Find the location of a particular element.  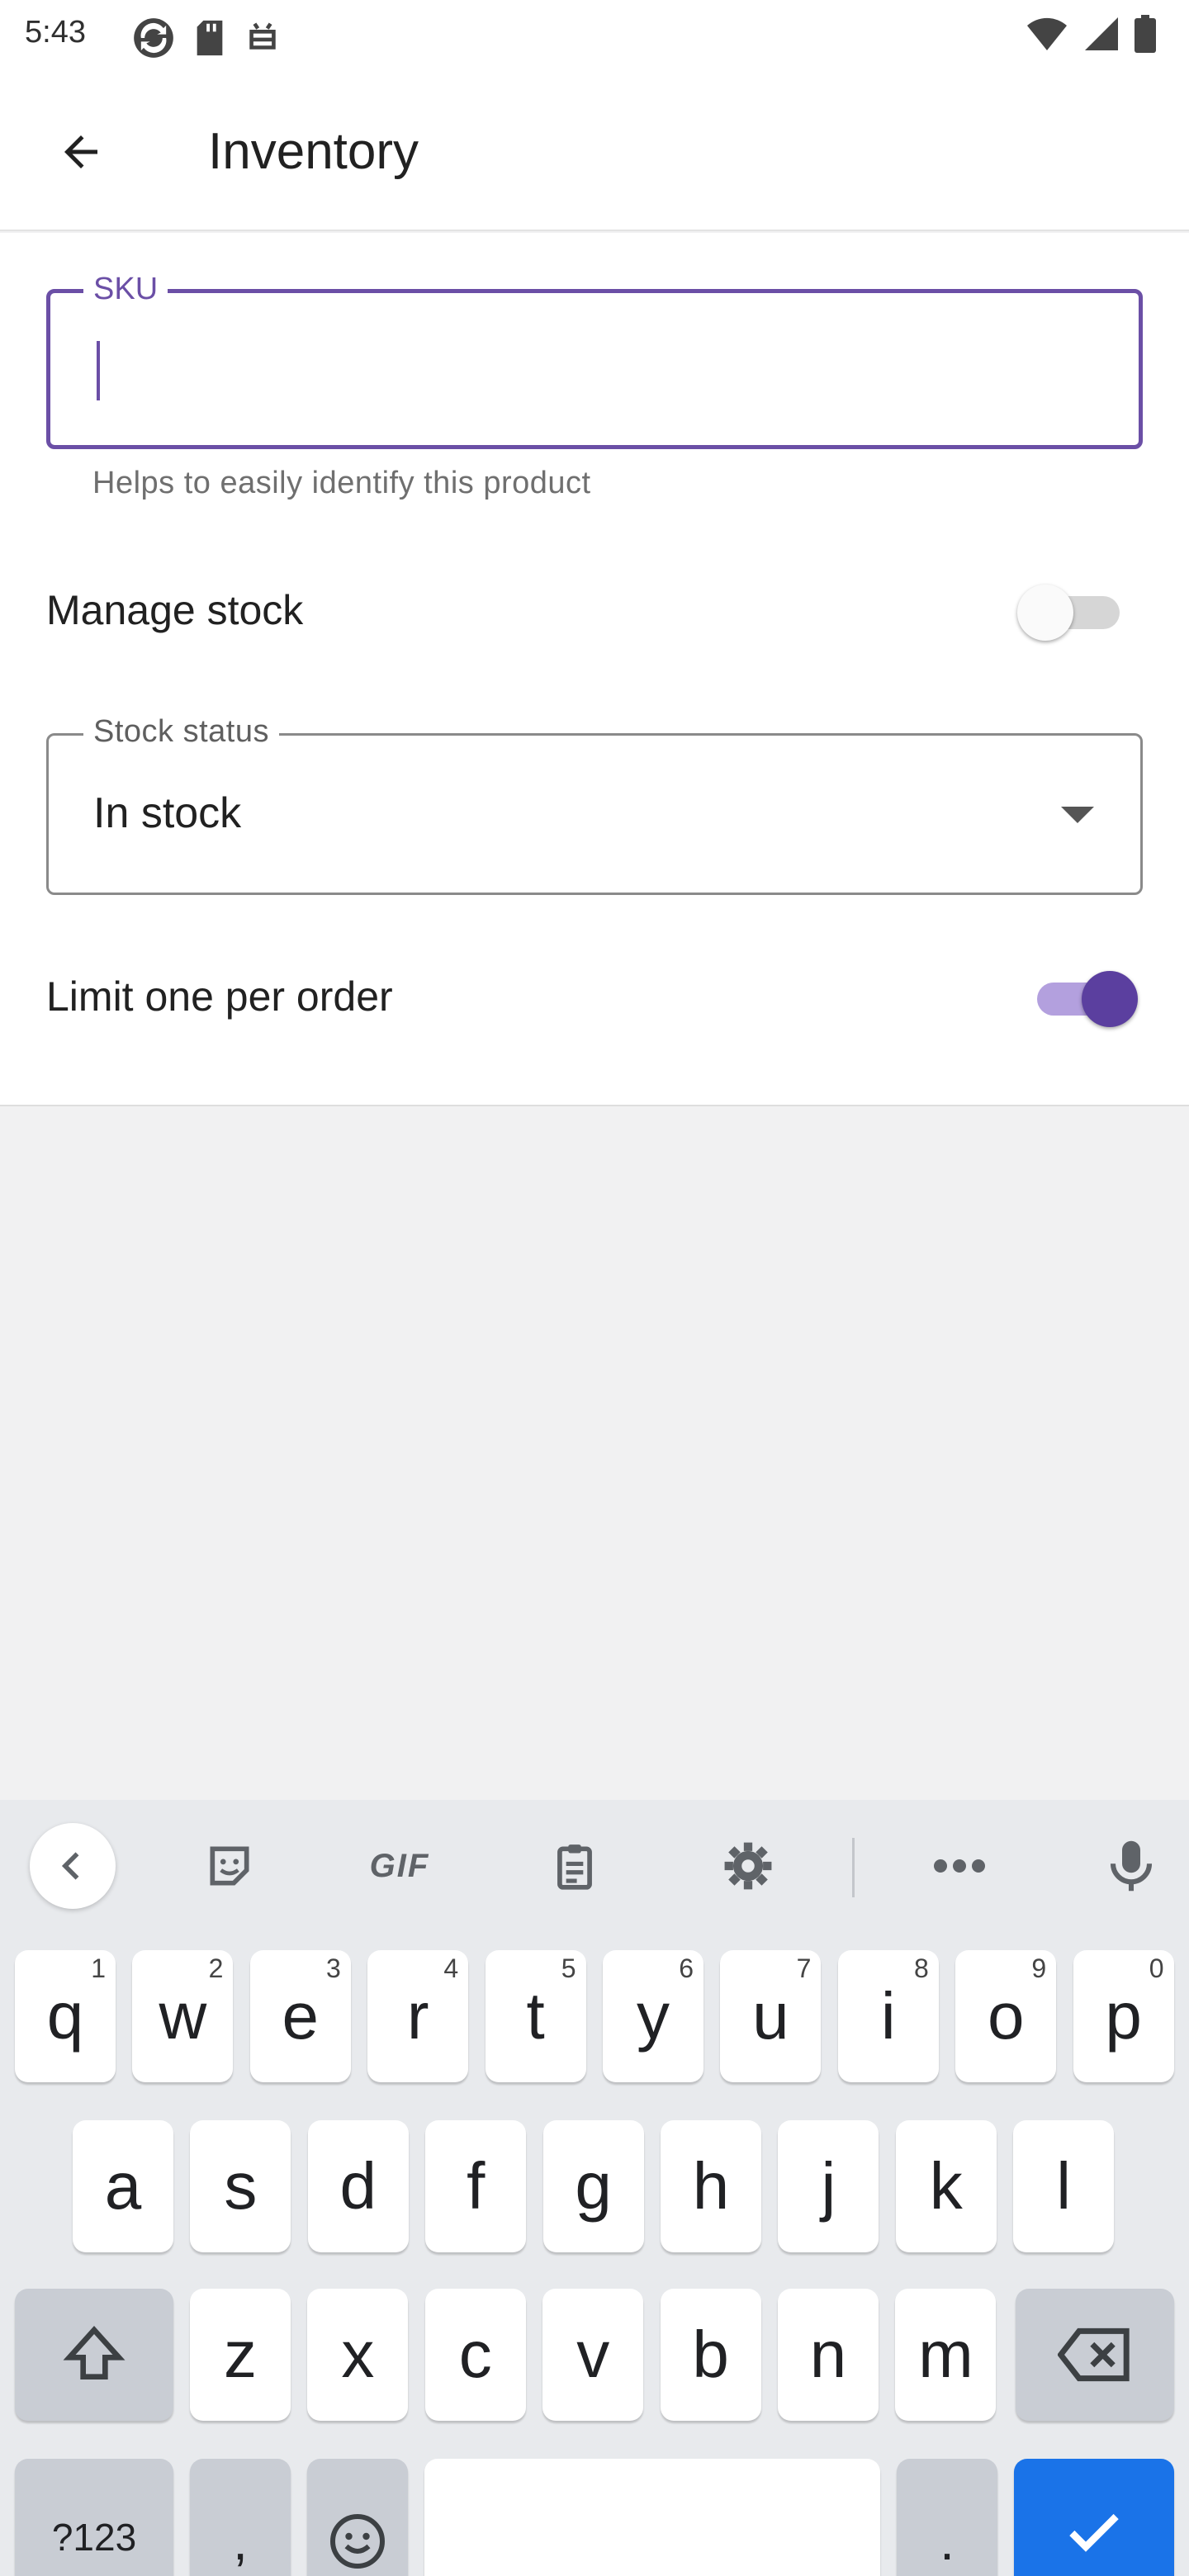

key-i: i8 is located at coordinates (888, 2016).